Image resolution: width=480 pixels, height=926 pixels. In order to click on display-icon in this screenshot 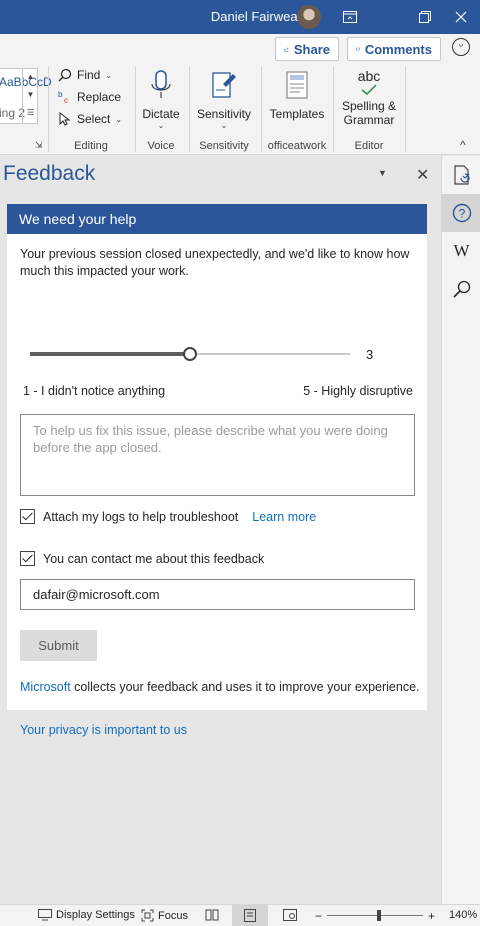, I will do `click(45, 915)`.